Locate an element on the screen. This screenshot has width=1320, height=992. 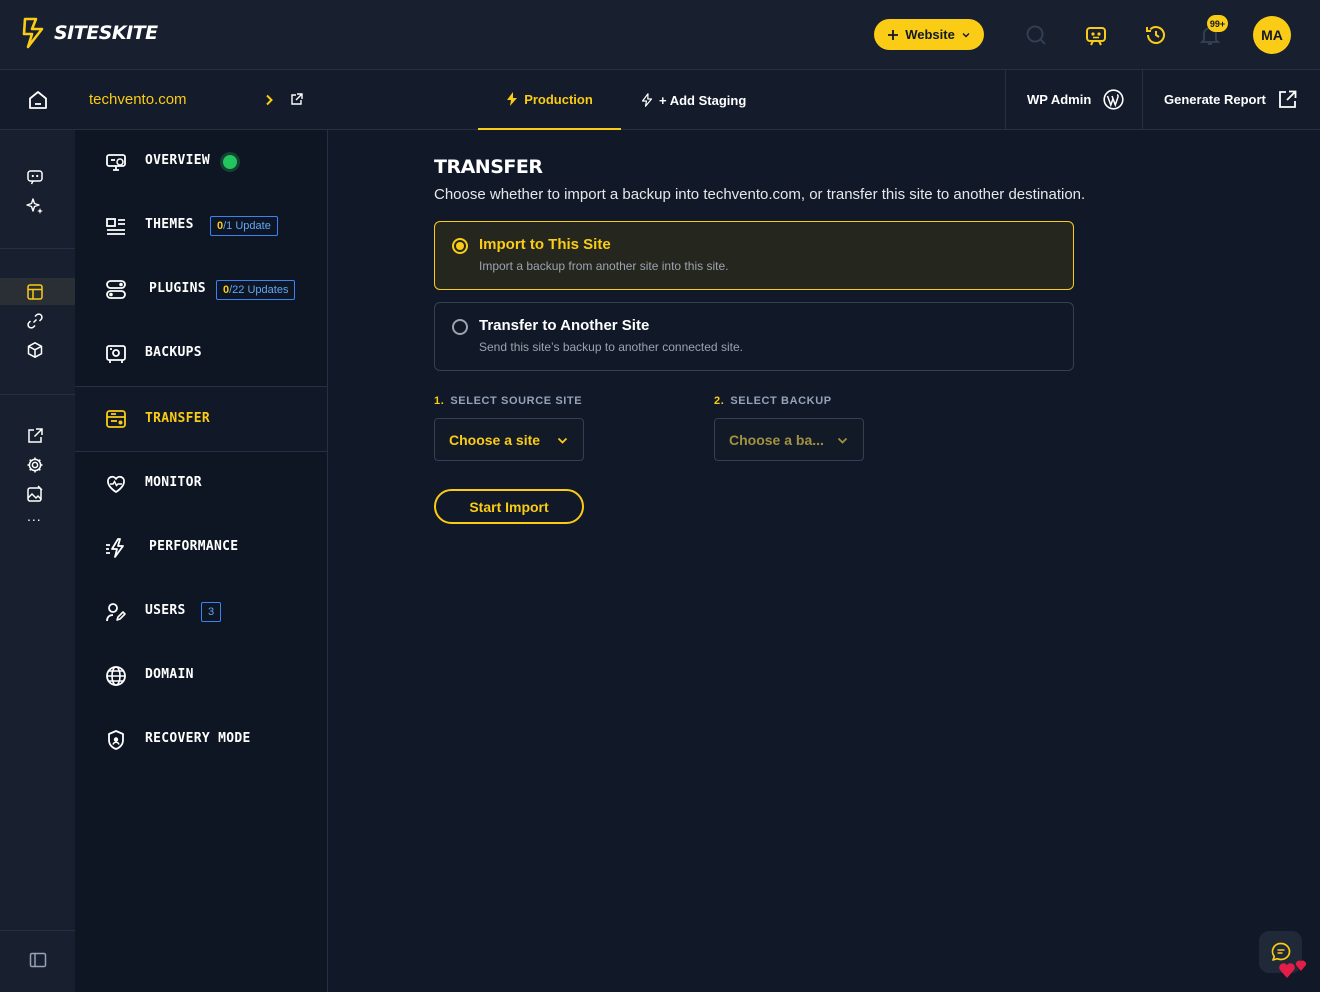
wordpress-icon is located at coordinates (1113, 99).